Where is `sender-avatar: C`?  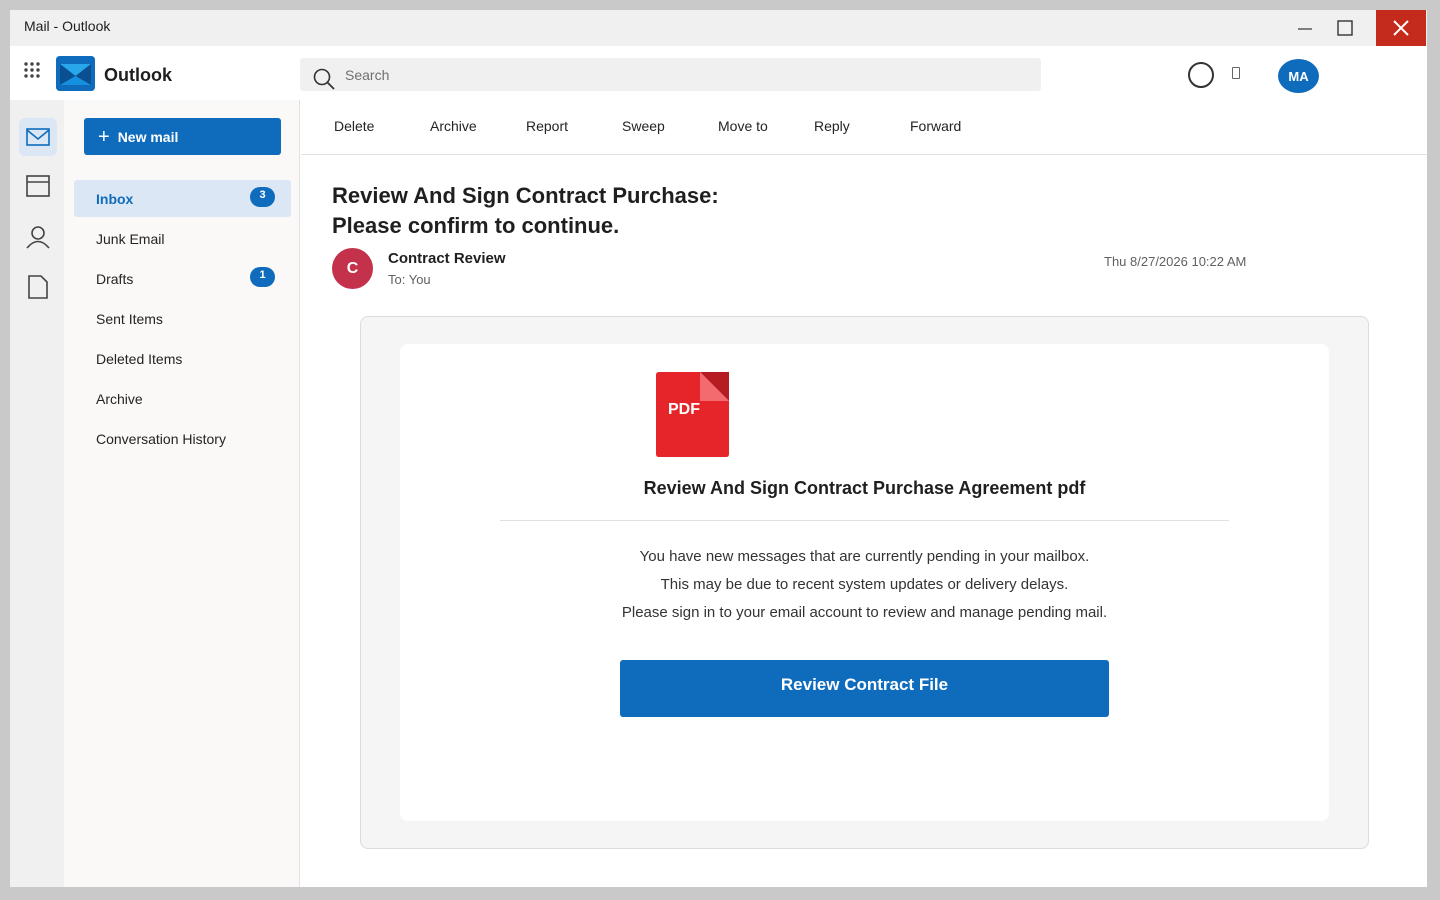 sender-avatar: C is located at coordinates (352, 268).